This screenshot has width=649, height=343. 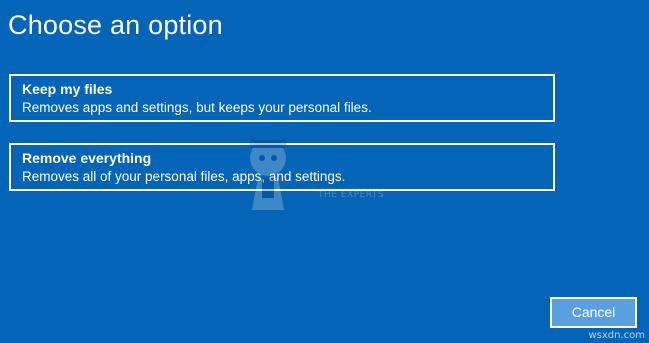 I want to click on cancel-button: Cancel, so click(x=593, y=312).